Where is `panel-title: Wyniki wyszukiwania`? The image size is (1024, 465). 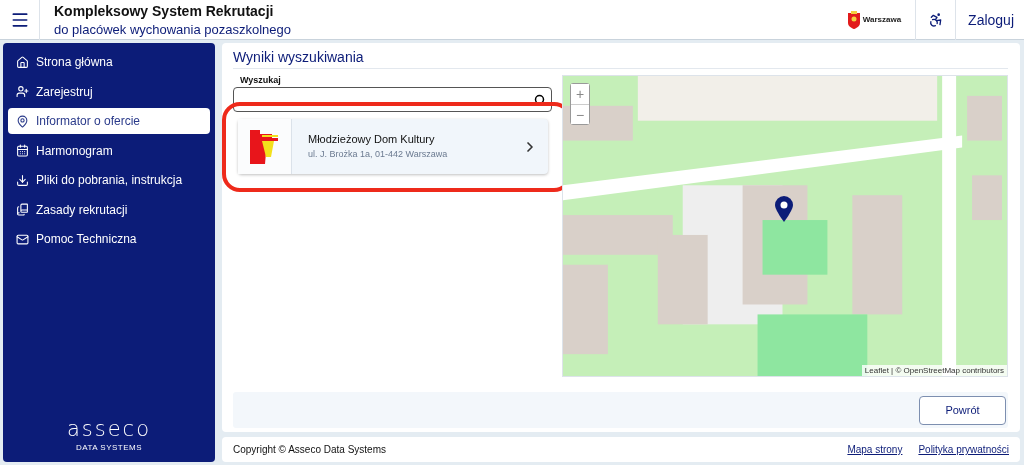 panel-title: Wyniki wyszukiwania is located at coordinates (620, 59).